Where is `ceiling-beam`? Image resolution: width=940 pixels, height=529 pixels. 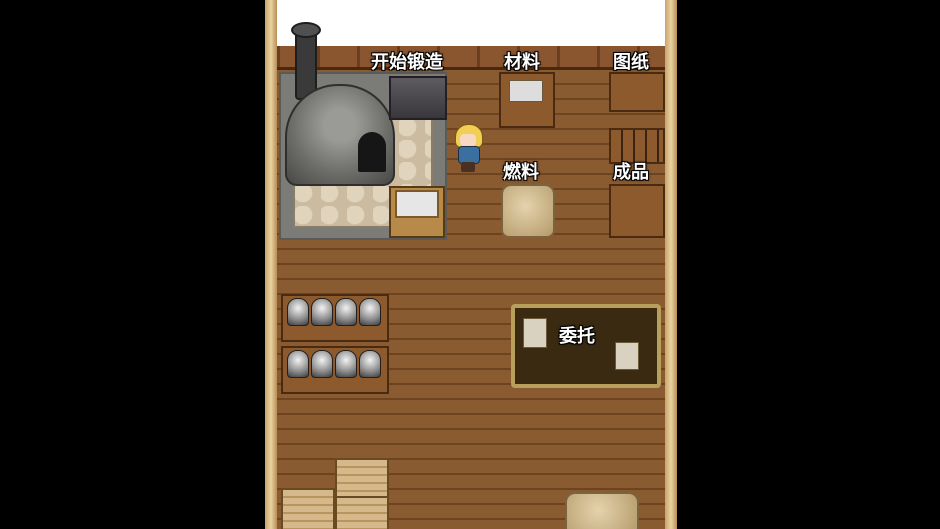 ceiling-beam is located at coordinates (471, 58).